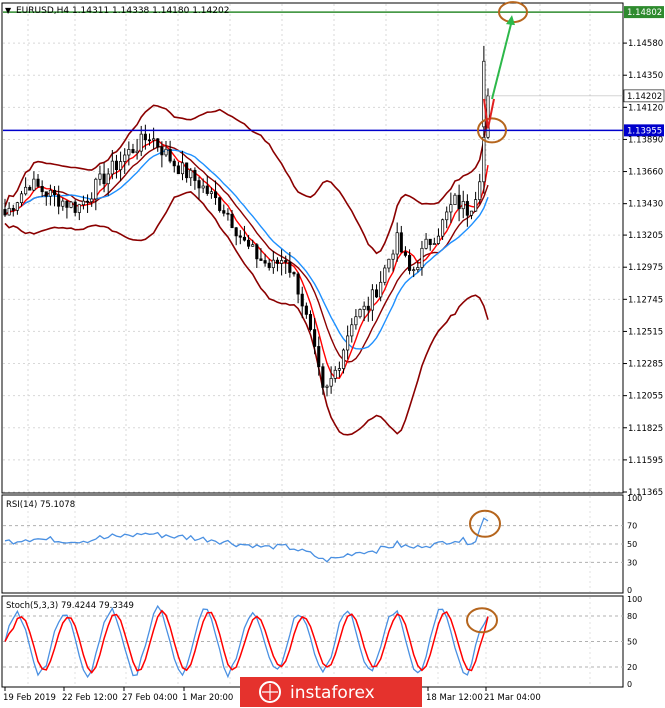 The width and height of the screenshot is (665, 708). What do you see at coordinates (454, 698) in the screenshot?
I see `time-tick-label: 18 Mar 12:00` at bounding box center [454, 698].